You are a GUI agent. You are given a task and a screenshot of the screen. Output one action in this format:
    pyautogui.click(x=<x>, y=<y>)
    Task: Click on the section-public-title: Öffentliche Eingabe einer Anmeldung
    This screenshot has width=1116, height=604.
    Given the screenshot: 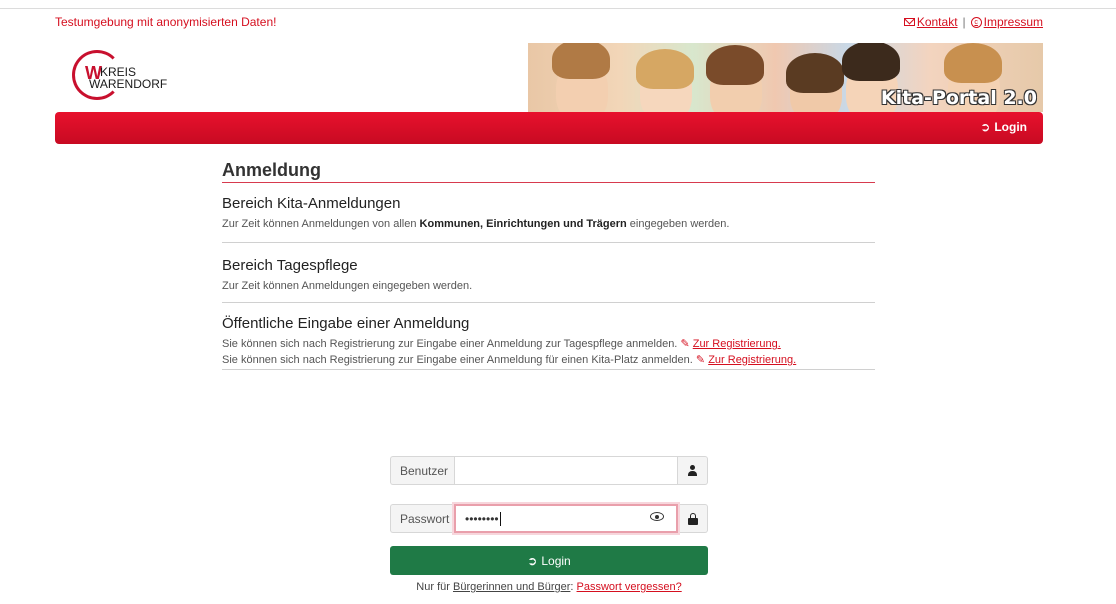 What is the action you would take?
    pyautogui.click(x=346, y=323)
    